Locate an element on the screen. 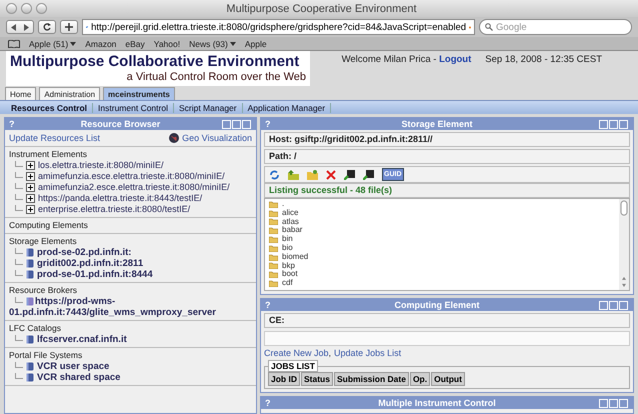  resource-link: amimefunzia2.esce.elettra.trieste.it:8080/miniIE/ is located at coordinates (134, 187).